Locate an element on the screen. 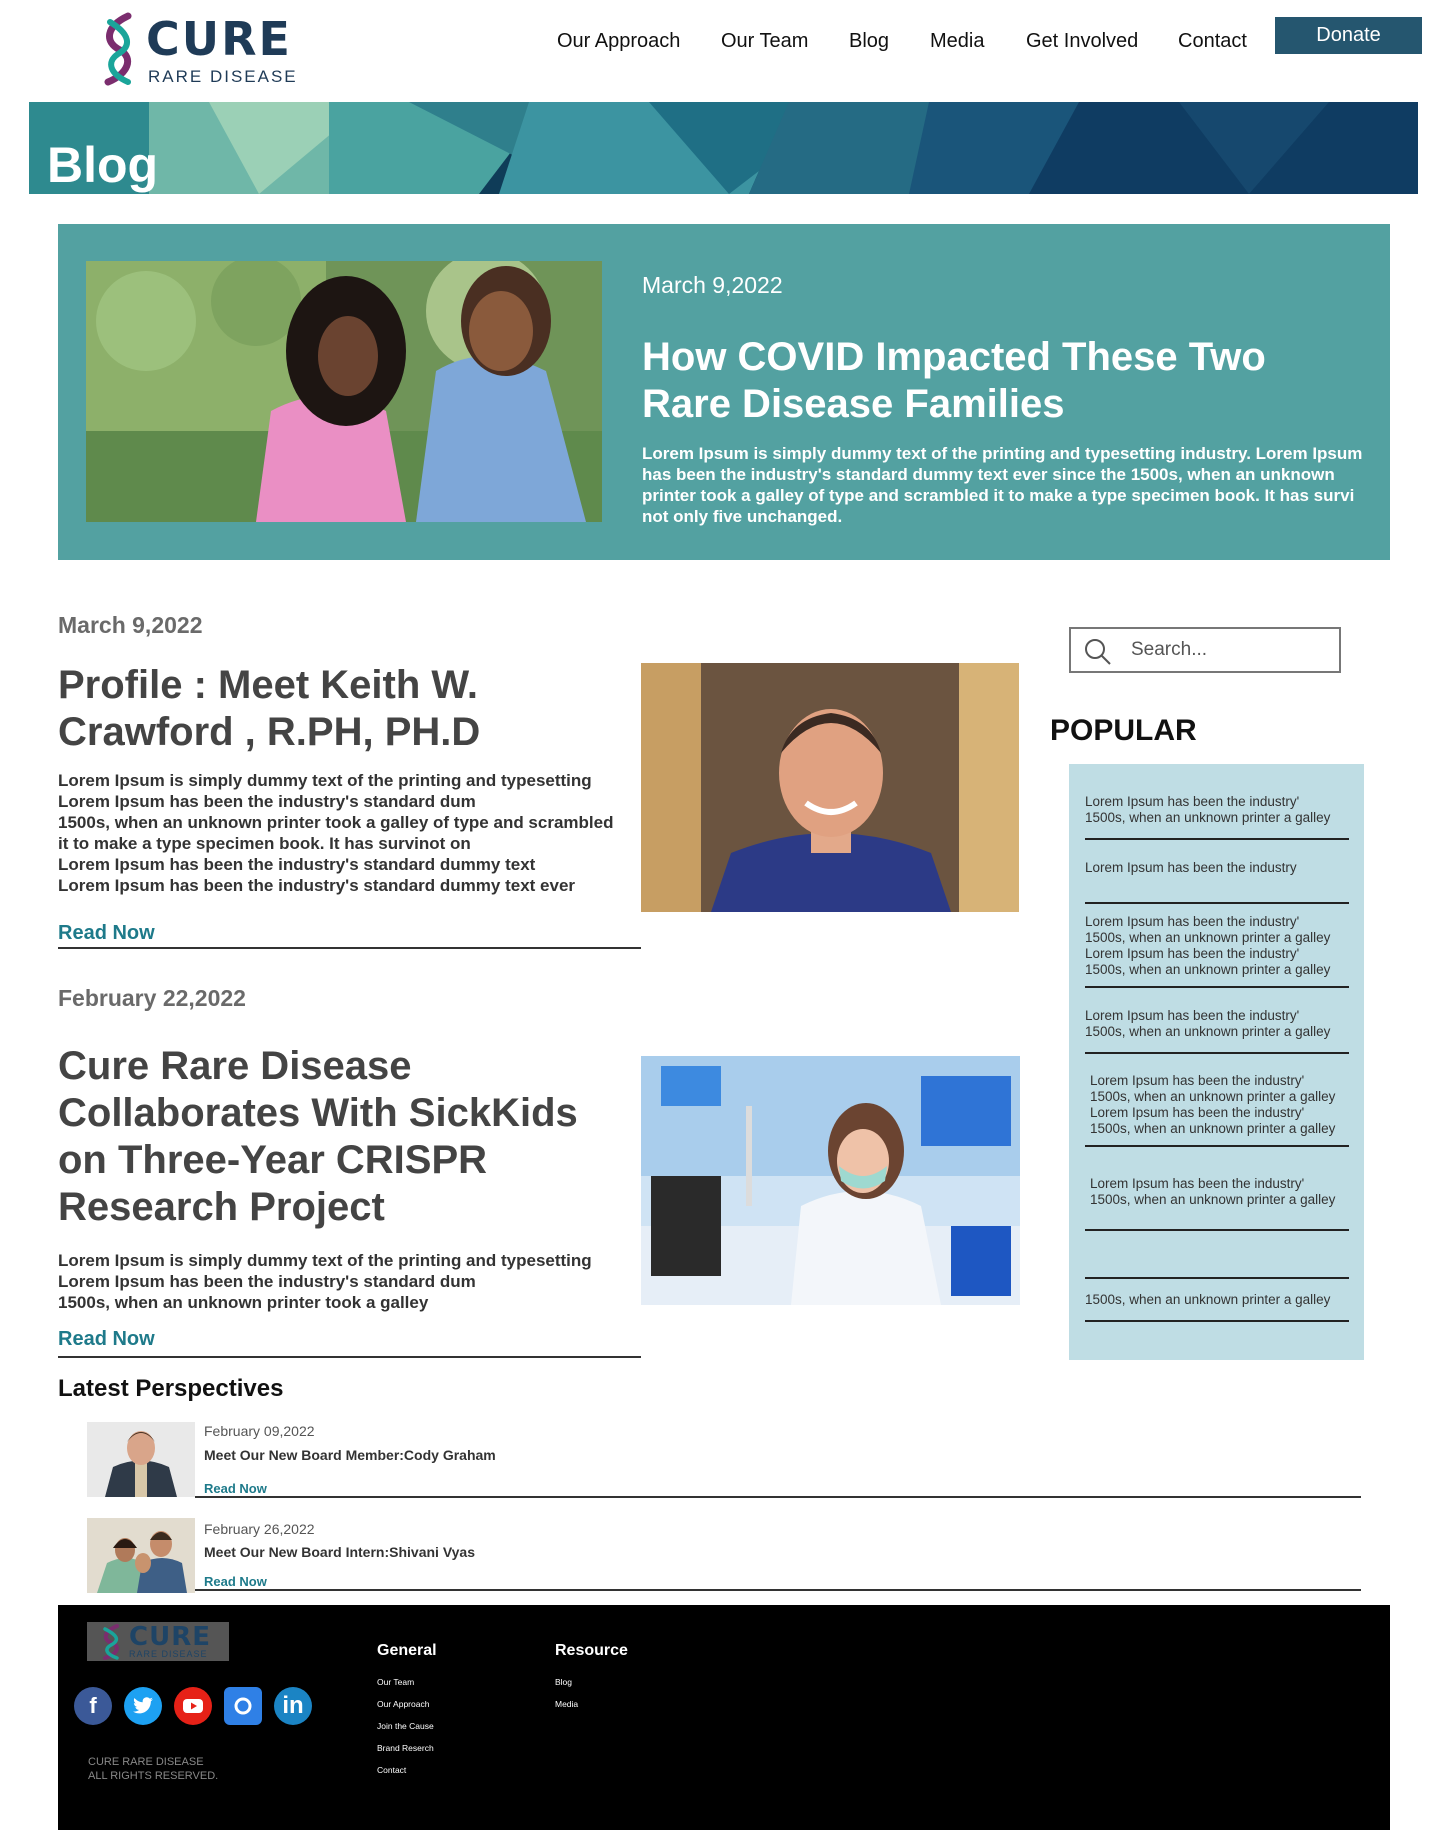 The height and width of the screenshot is (1836, 1440). search-icon is located at coordinates (1098, 652).